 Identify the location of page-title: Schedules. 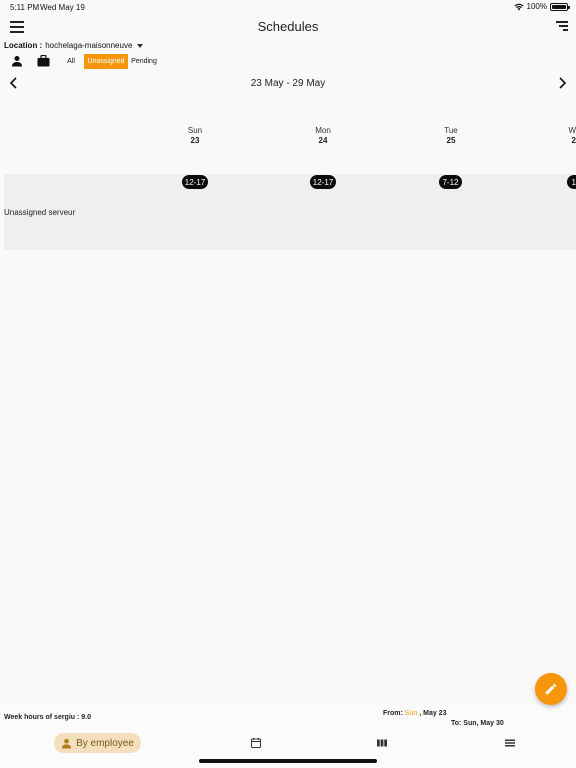
(288, 26).